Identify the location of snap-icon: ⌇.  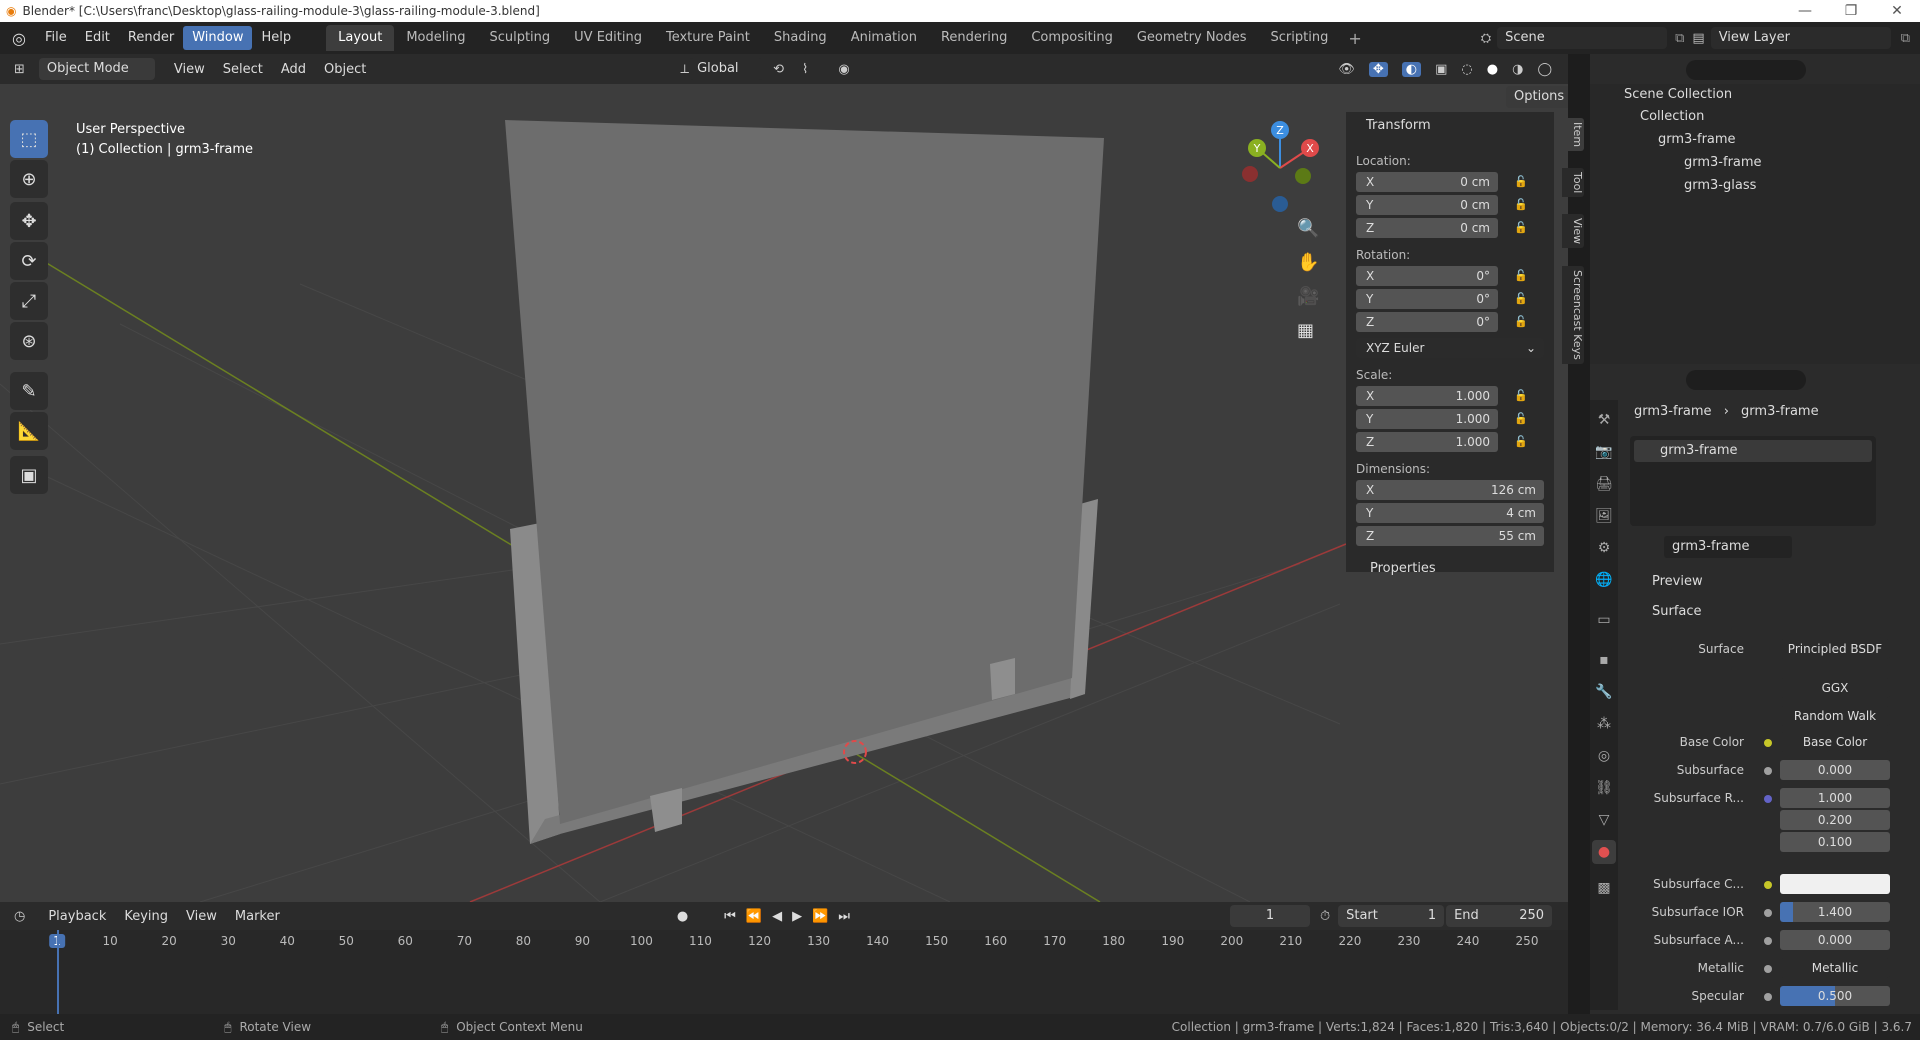
(805, 69).